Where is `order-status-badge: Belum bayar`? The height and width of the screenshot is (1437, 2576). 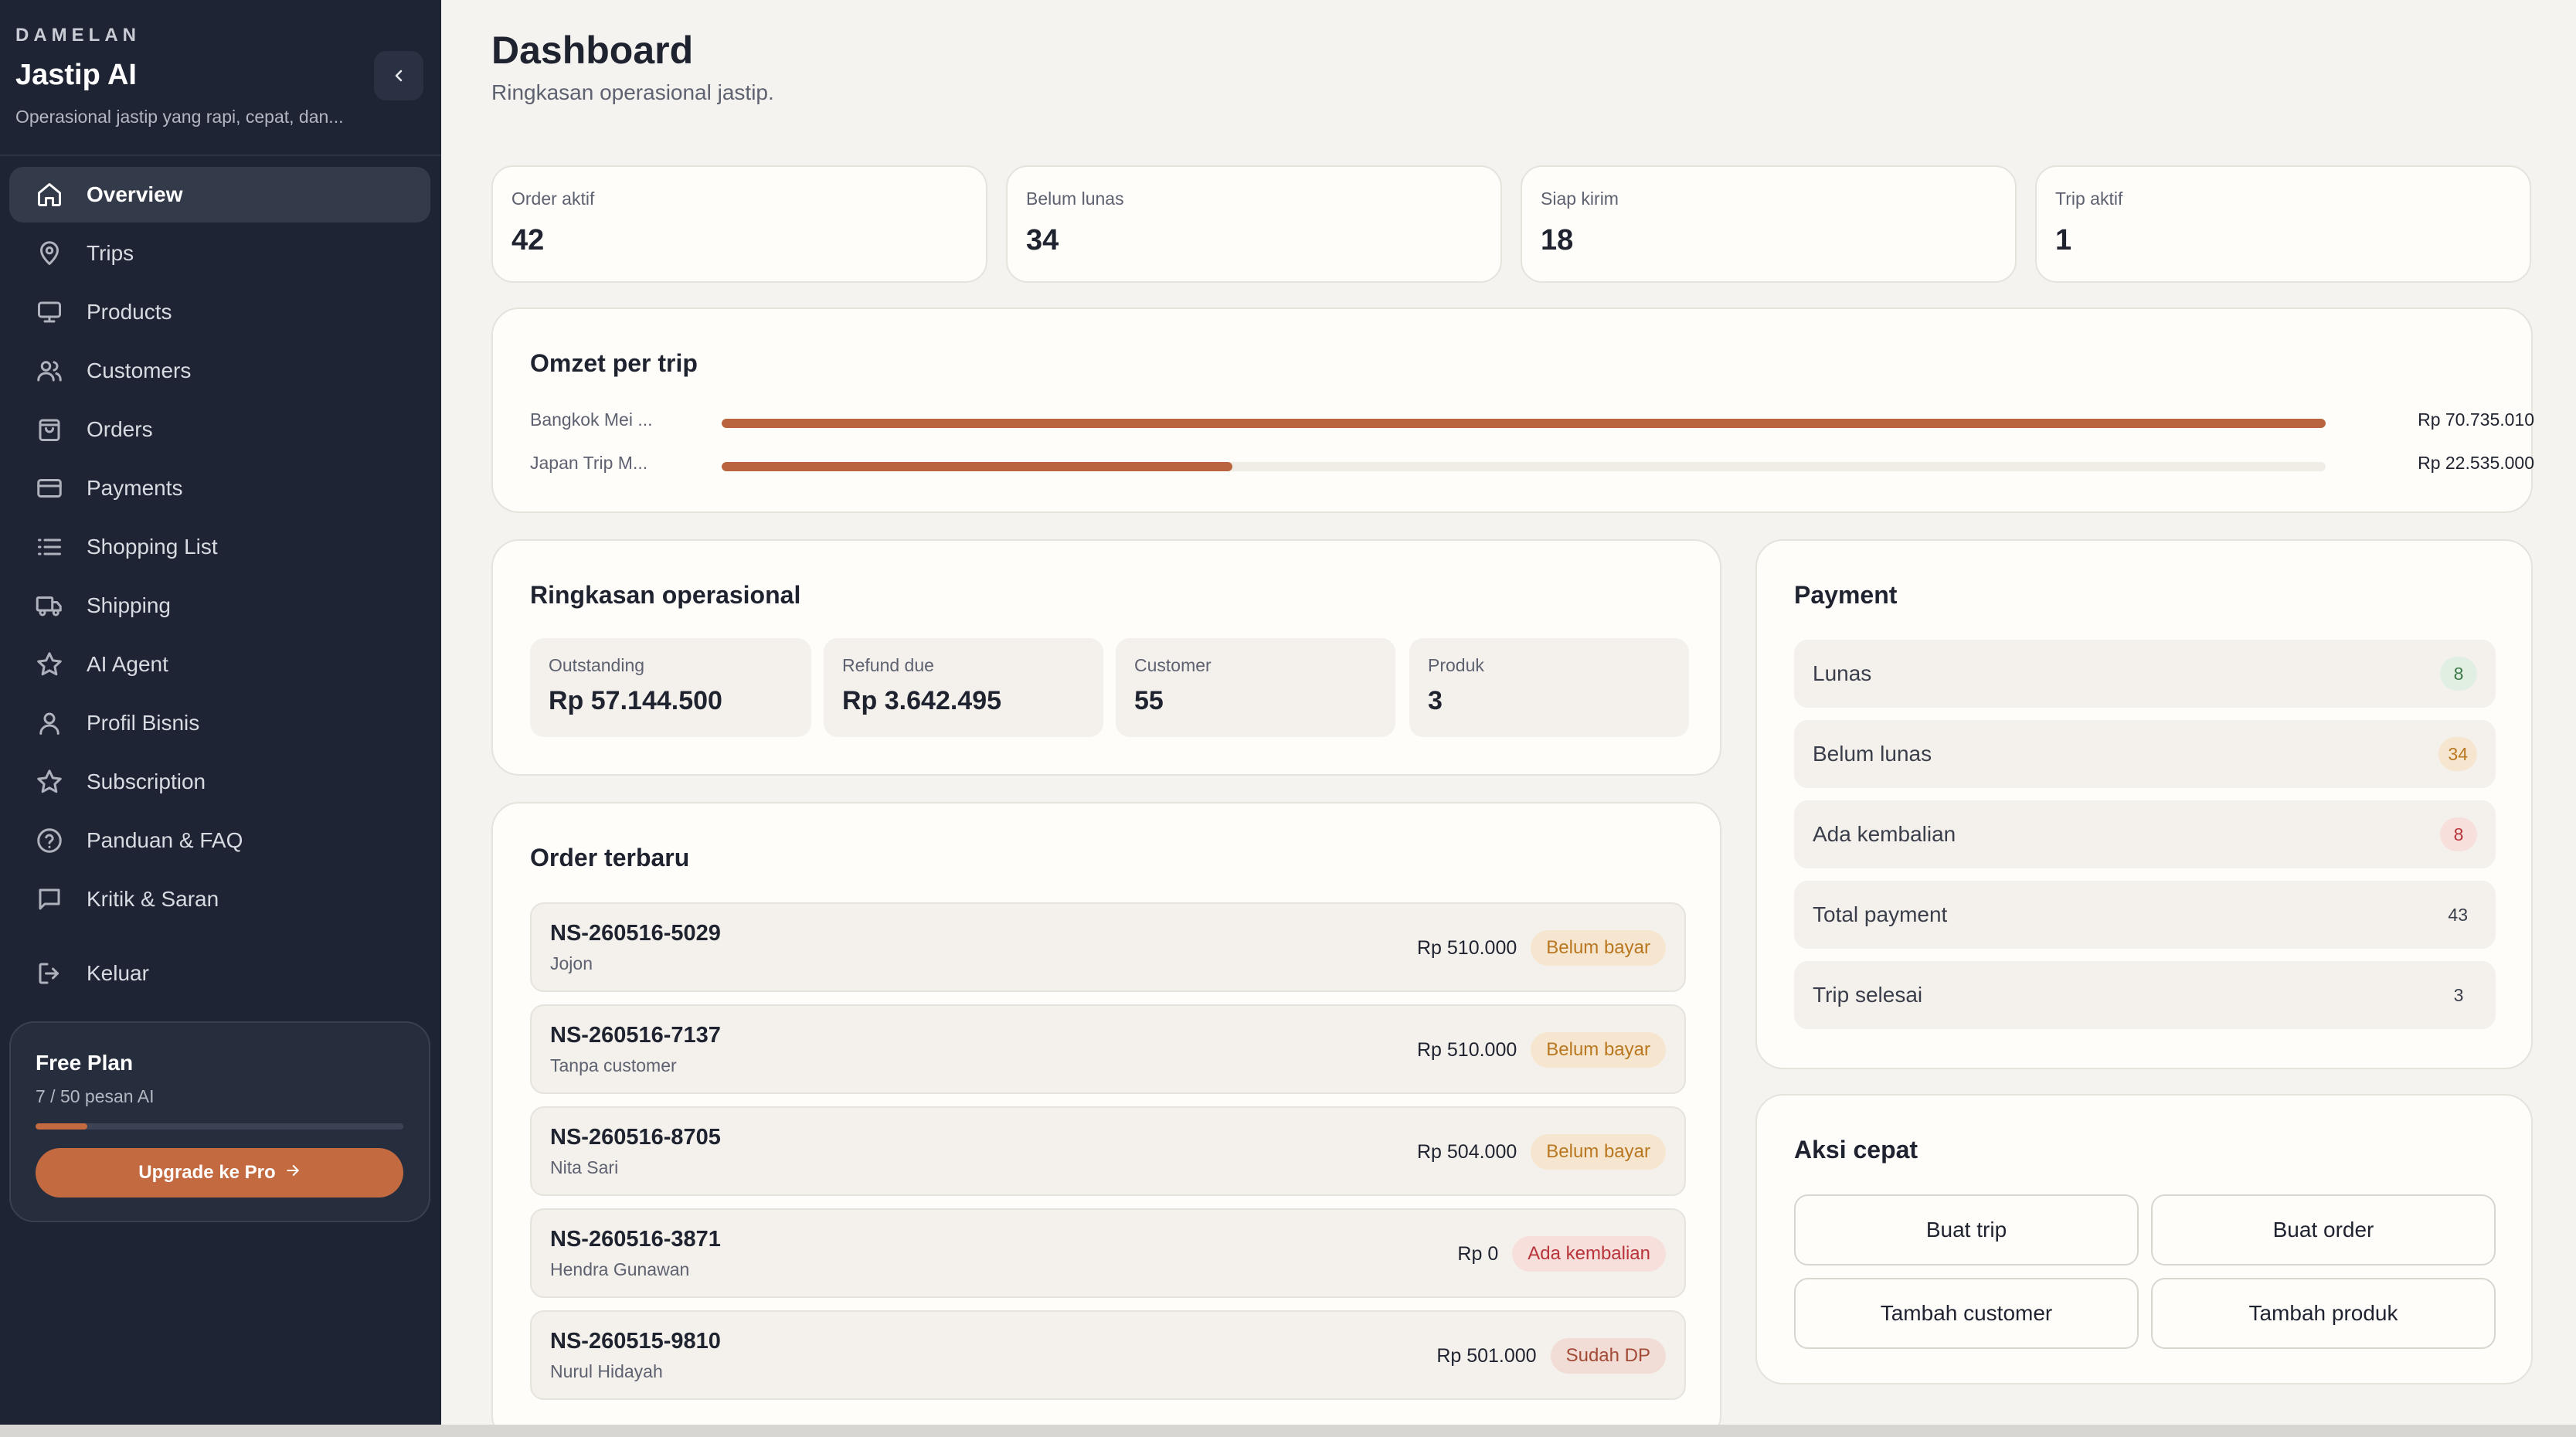
order-status-badge: Belum bayar is located at coordinates (1598, 1152).